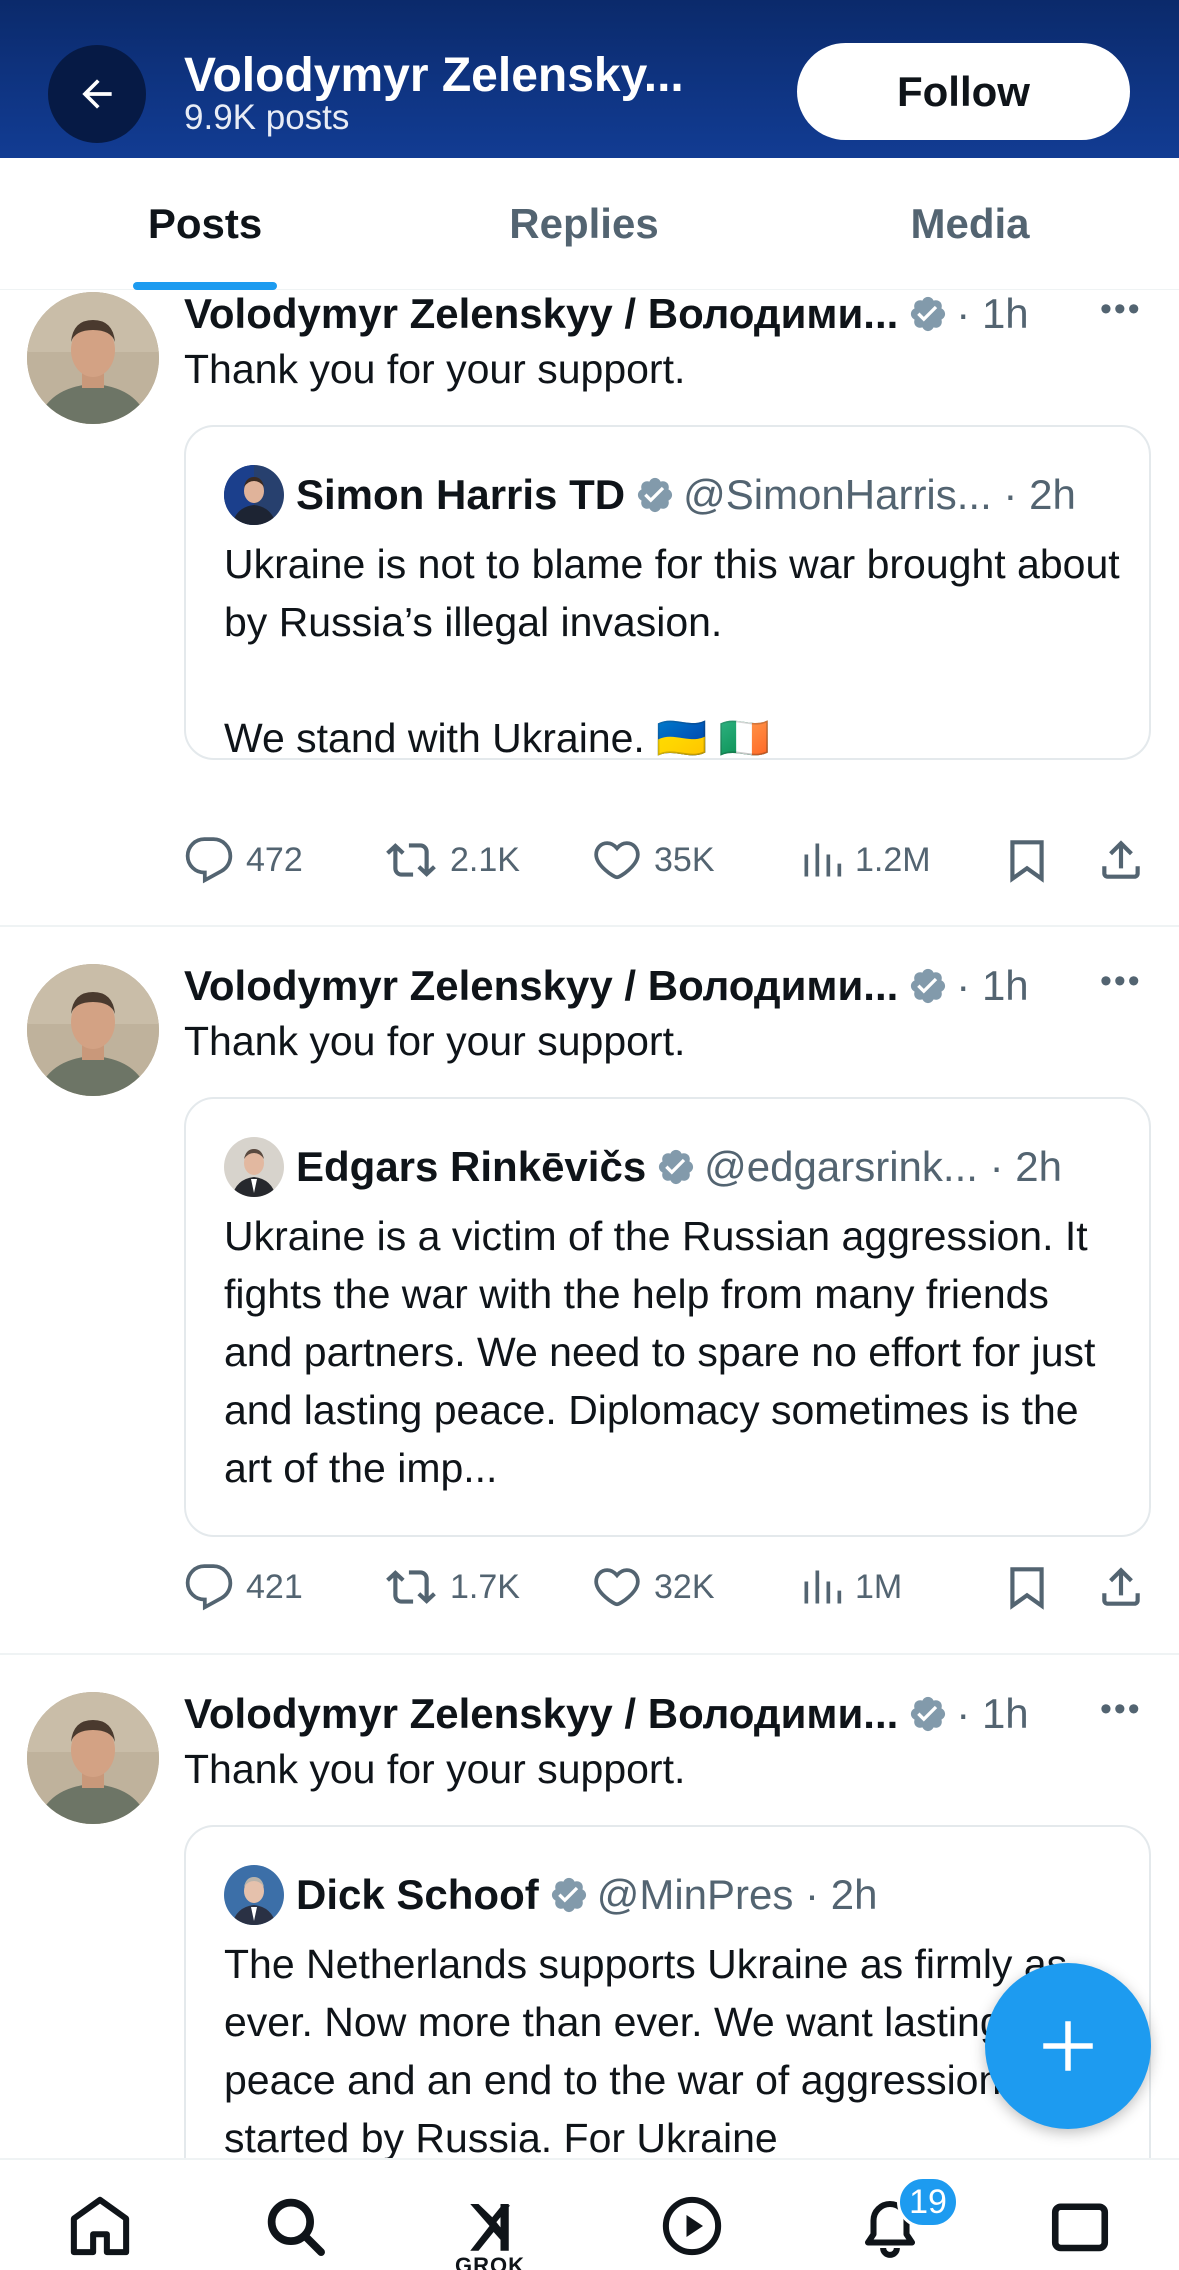 This screenshot has height=2270, width=1179. What do you see at coordinates (243, 1587) in the screenshot?
I see `reply-button: 421` at bounding box center [243, 1587].